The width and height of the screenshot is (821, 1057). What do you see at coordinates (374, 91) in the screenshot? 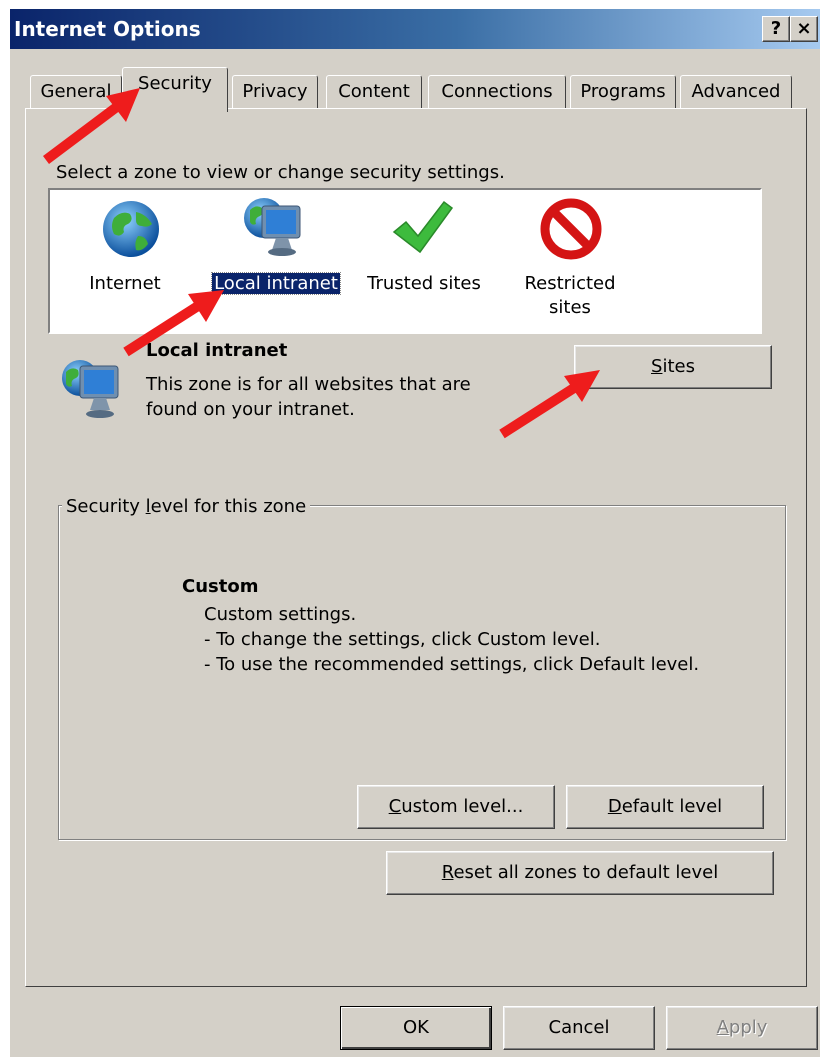
I see `tab-content: Content` at bounding box center [374, 91].